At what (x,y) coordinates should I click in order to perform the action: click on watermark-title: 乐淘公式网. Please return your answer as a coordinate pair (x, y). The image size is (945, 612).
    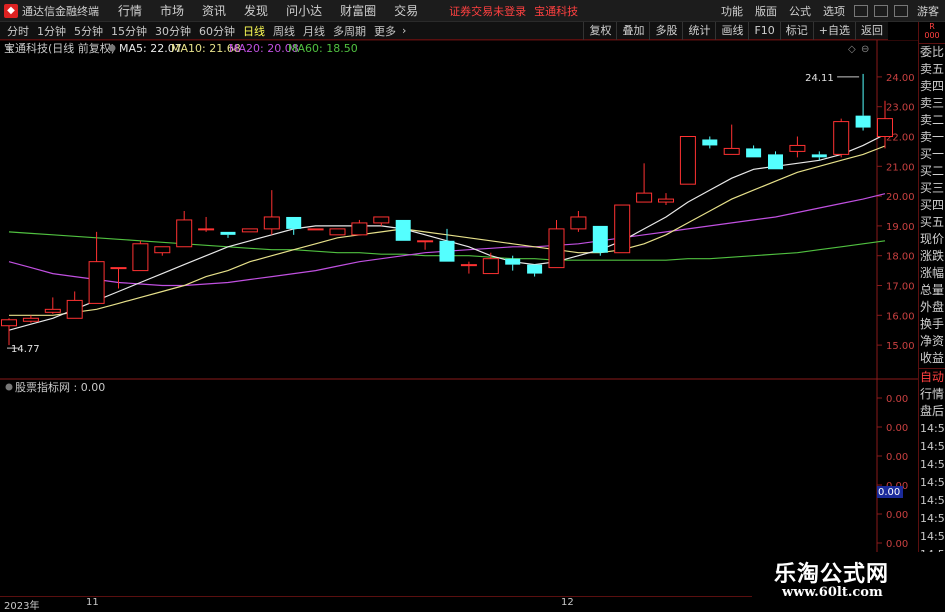
    Looking at the image, I should click on (832, 574).